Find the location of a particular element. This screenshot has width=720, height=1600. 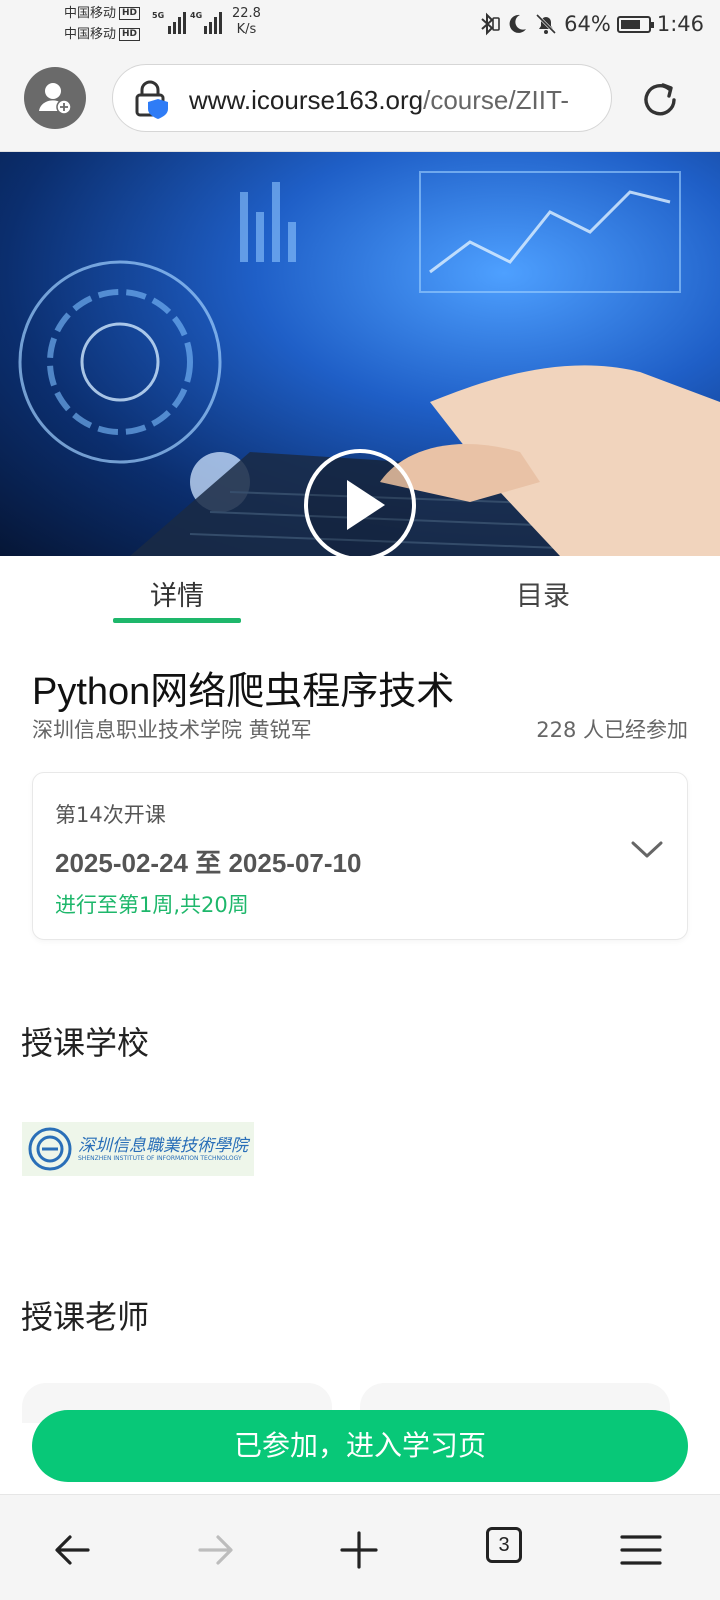

bell-off-icon is located at coordinates (546, 24).